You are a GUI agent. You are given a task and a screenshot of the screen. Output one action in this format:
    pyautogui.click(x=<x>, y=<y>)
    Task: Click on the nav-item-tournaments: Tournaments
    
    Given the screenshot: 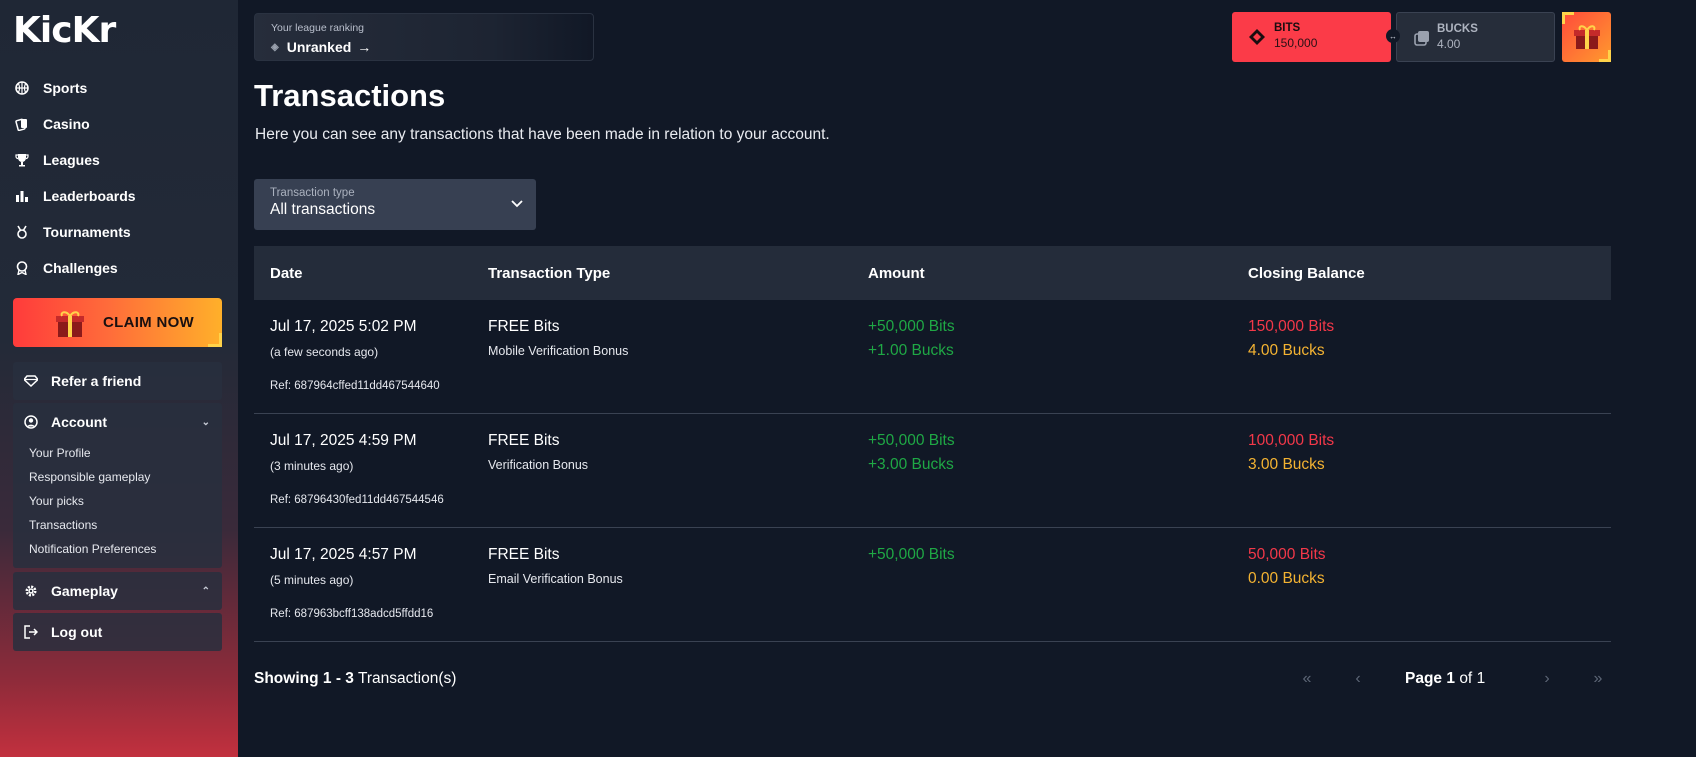 What is the action you would take?
    pyautogui.click(x=118, y=232)
    